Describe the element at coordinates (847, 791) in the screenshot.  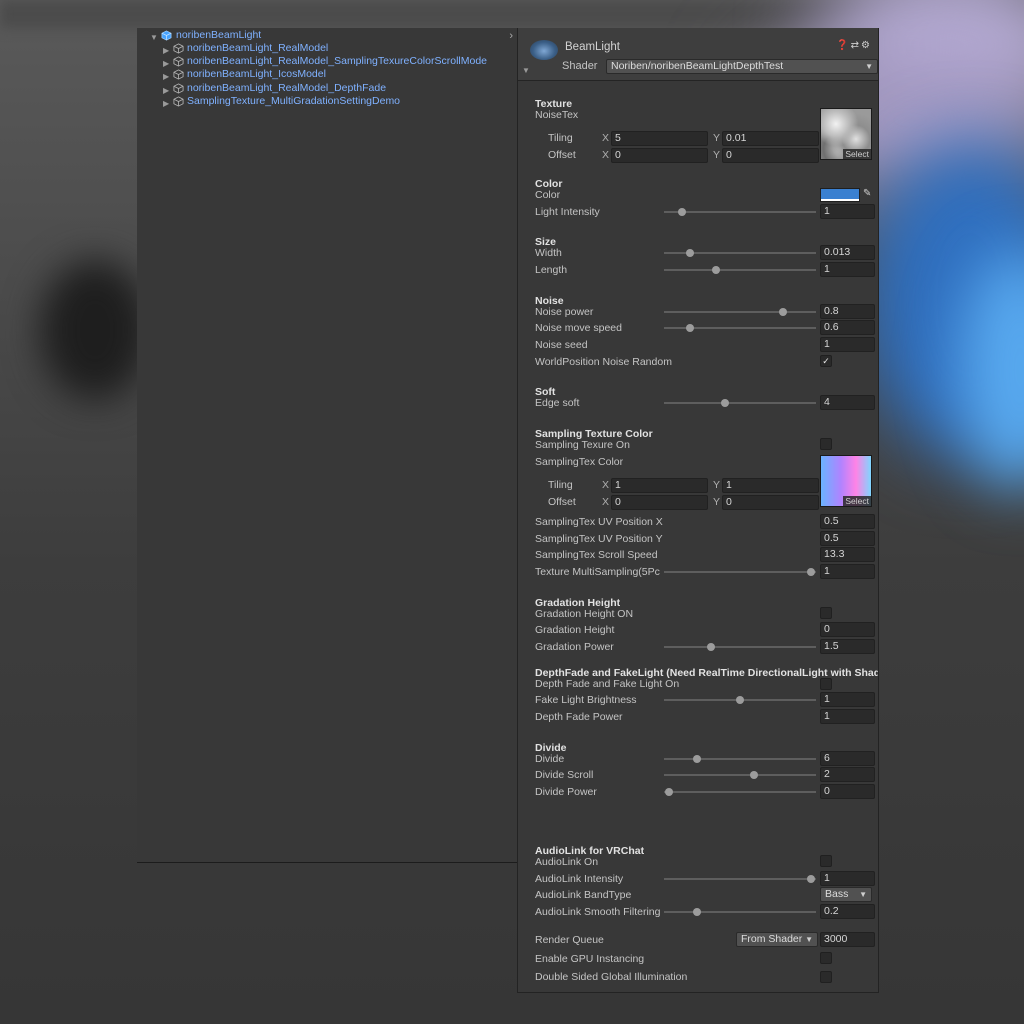
I see `divide-power-field: 0` at that location.